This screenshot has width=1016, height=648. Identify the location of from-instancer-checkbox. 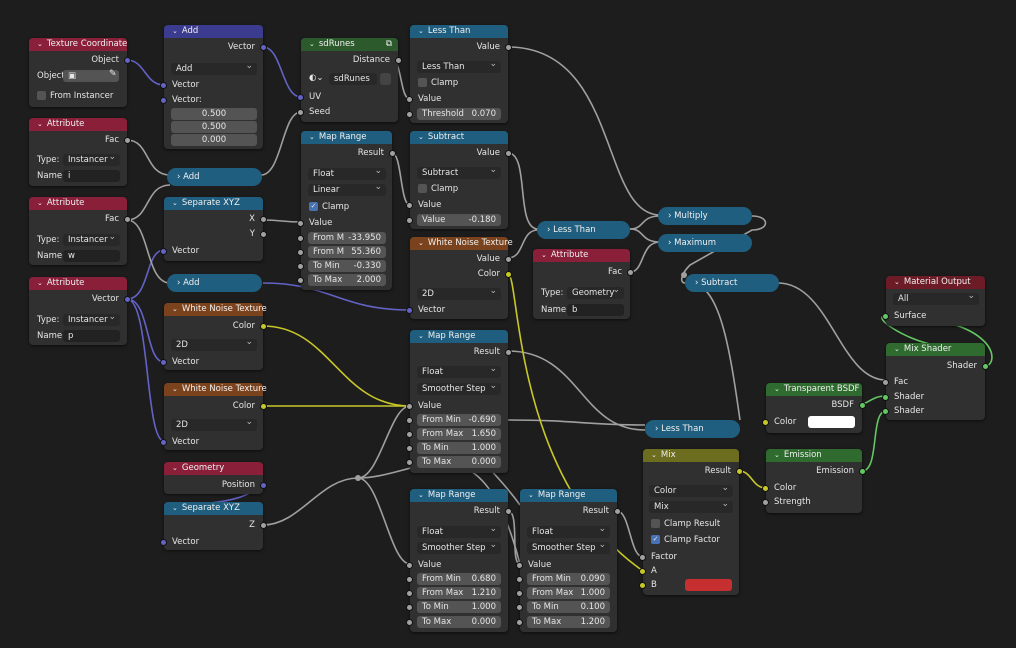
(41, 95).